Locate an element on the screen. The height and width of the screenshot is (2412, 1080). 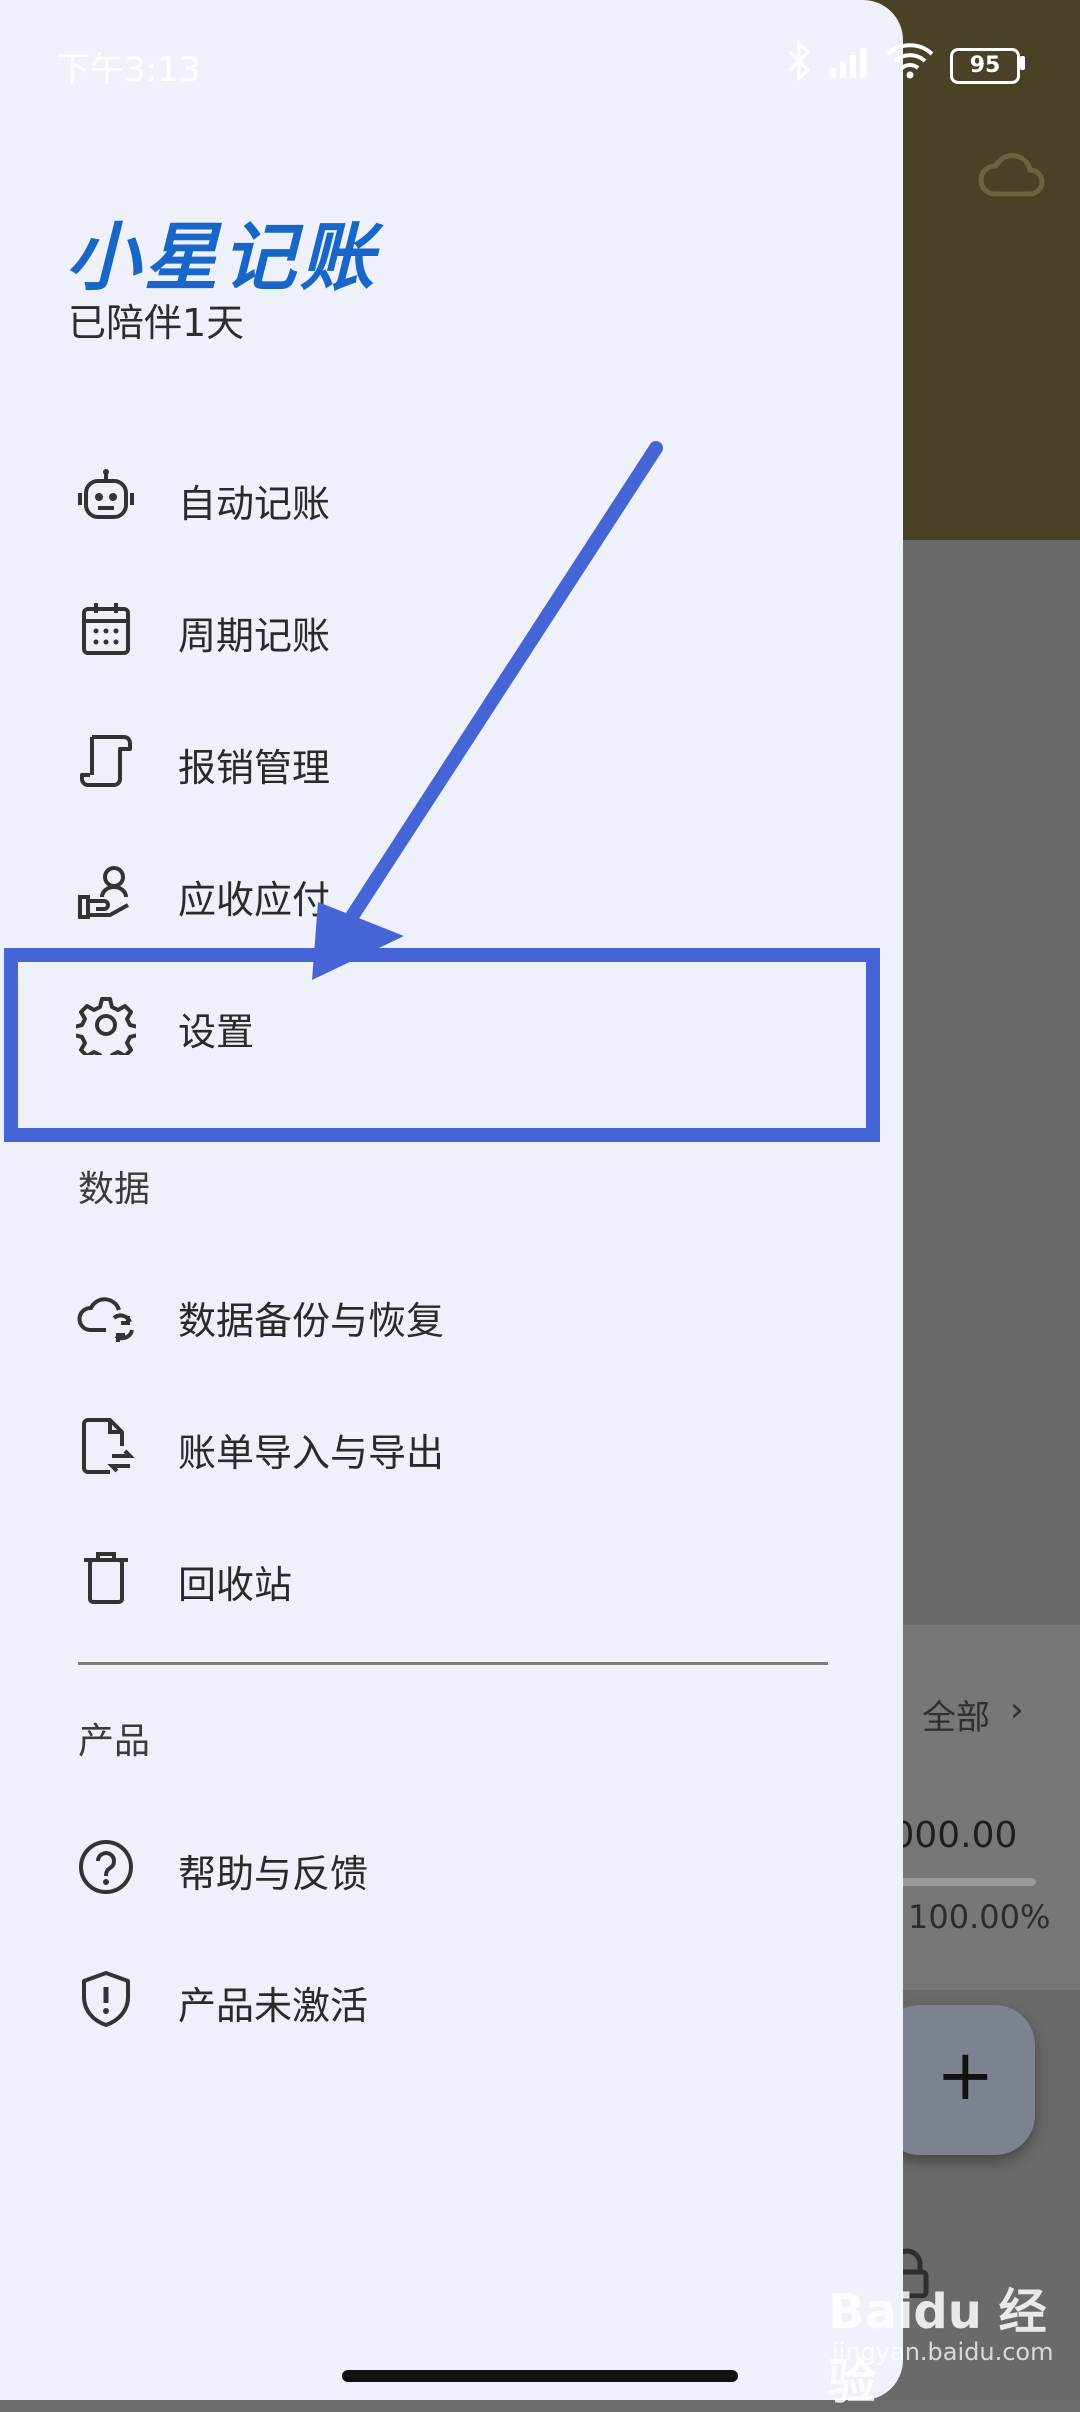
baidu-watermark-url: jingyan.baidu.com is located at coordinates (943, 2352).